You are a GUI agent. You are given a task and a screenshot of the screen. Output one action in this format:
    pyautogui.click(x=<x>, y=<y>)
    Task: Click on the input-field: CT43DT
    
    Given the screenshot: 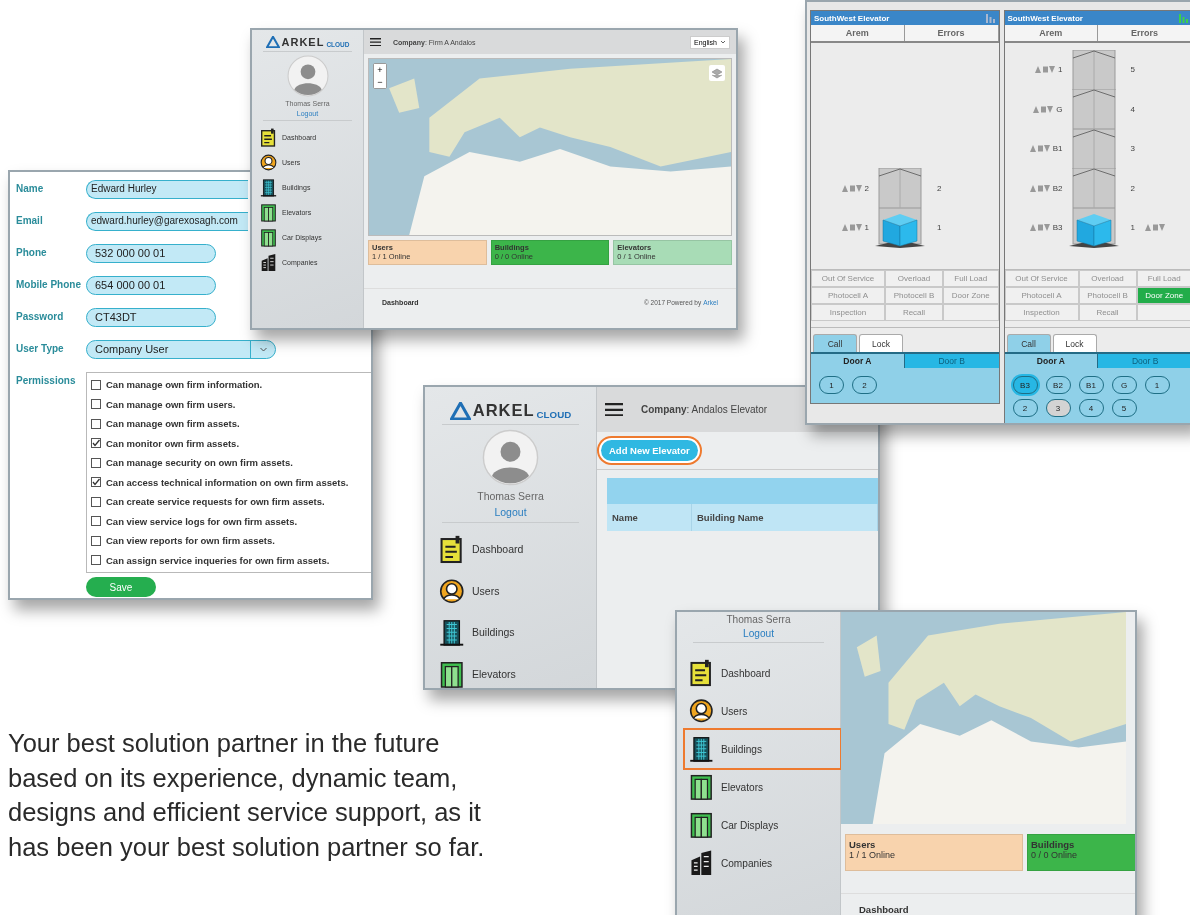 What is the action you would take?
    pyautogui.click(x=151, y=317)
    